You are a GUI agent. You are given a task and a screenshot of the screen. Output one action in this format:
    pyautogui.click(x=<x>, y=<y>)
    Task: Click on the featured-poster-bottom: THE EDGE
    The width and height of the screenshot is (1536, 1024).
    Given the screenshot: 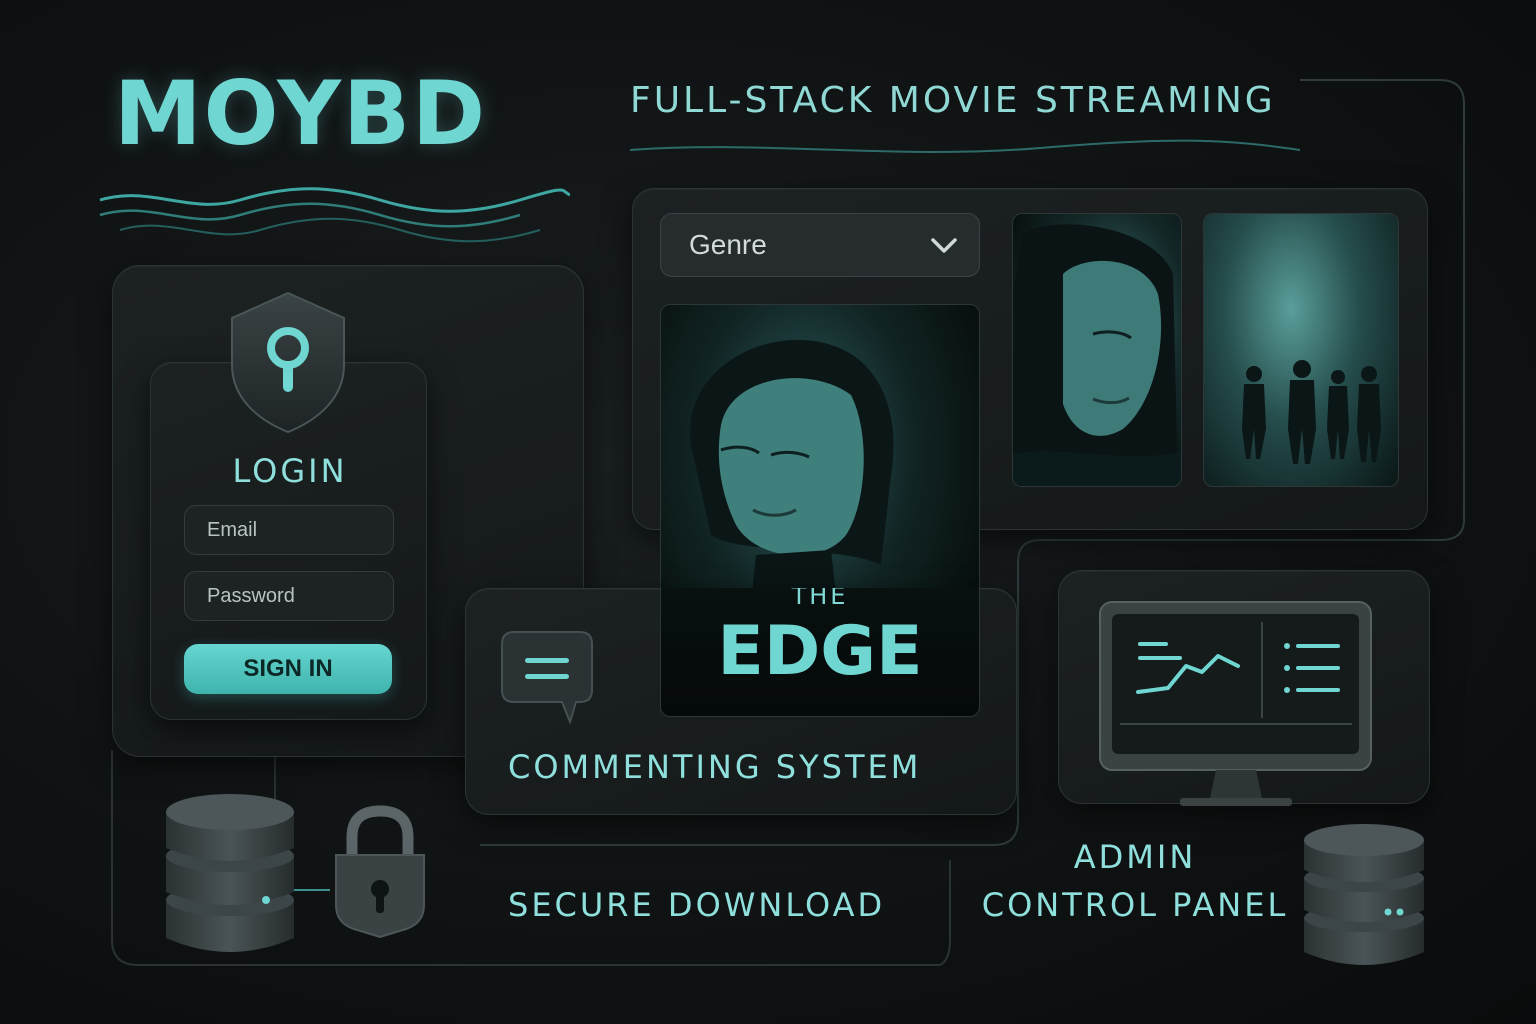 What is the action you would take?
    pyautogui.click(x=820, y=652)
    